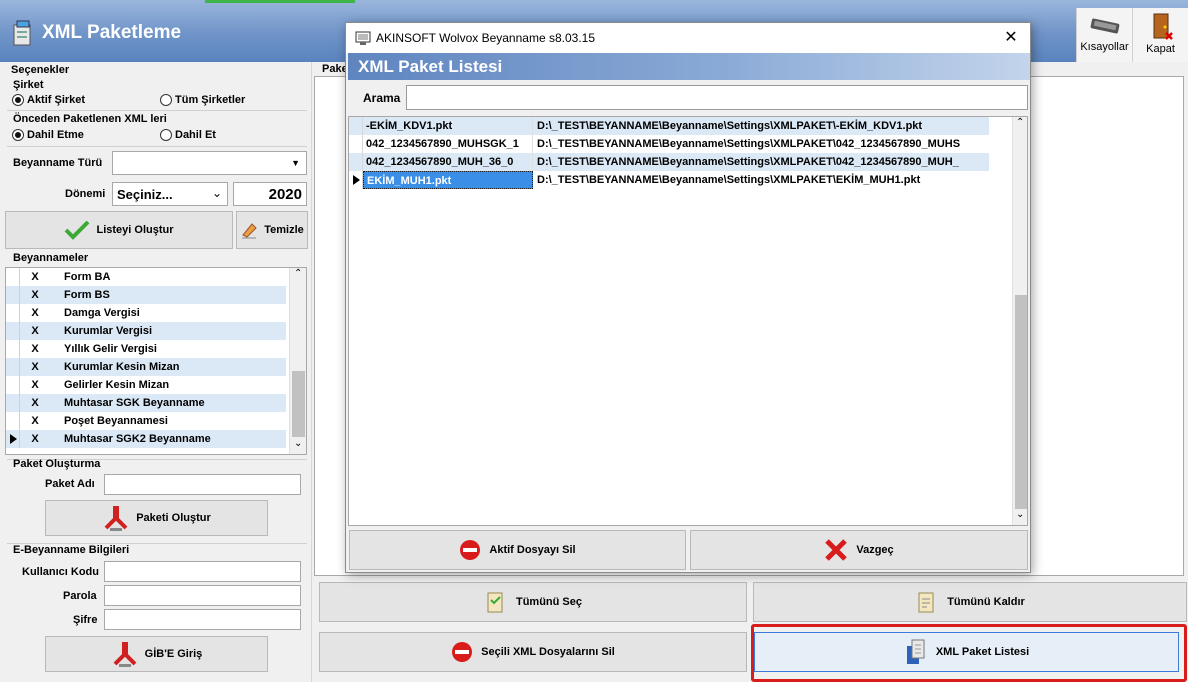 This screenshot has height=682, width=1188. Describe the element at coordinates (40, 70) in the screenshot. I see `options-header: Seçenekler` at that location.